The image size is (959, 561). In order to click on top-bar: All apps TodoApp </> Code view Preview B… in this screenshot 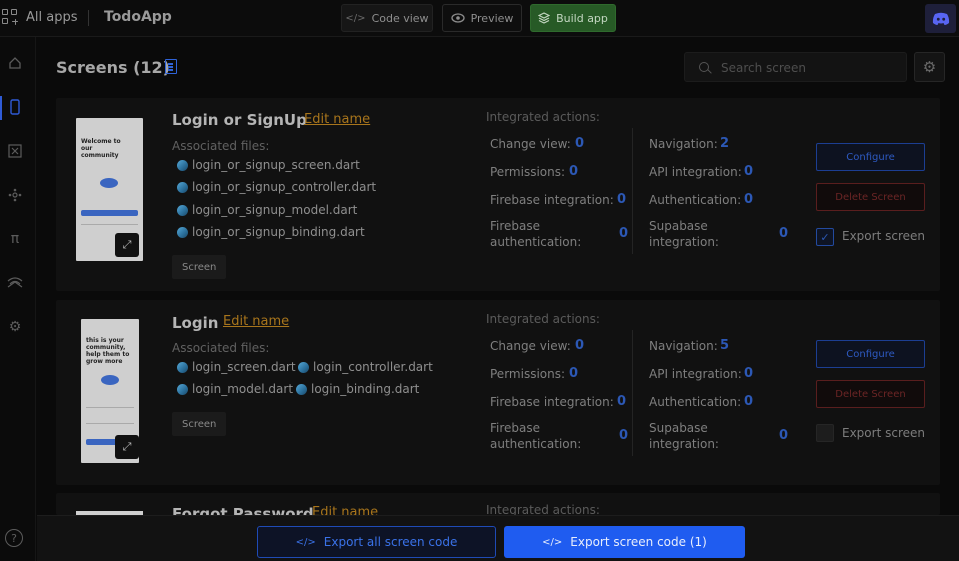, I will do `click(479, 18)`.